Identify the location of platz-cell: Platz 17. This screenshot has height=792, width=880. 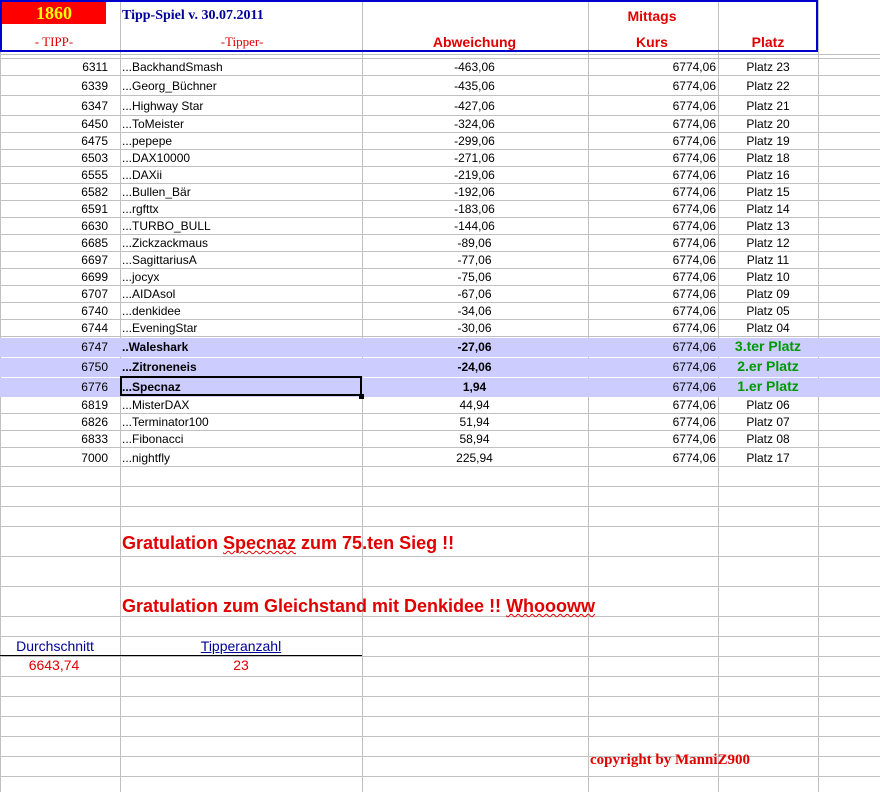
(768, 458).